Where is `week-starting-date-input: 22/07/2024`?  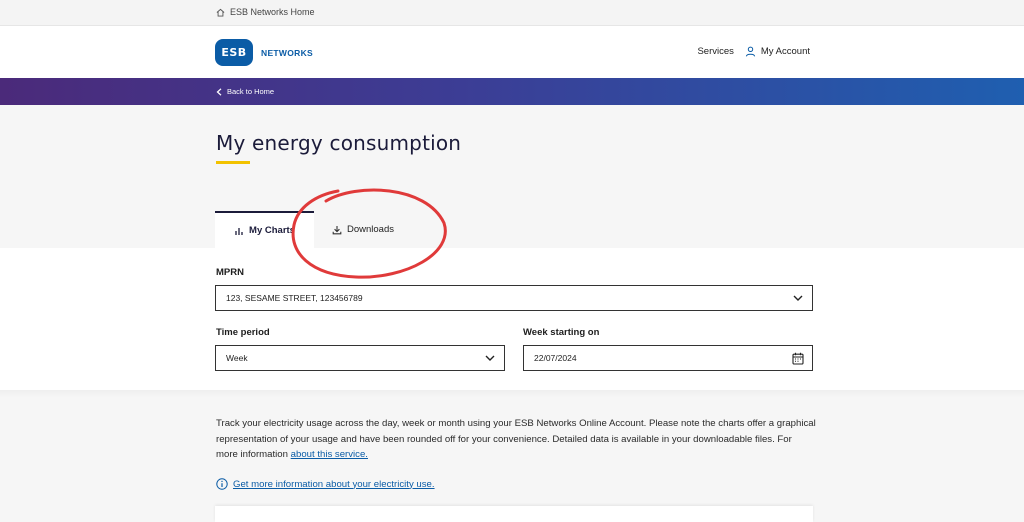
week-starting-date-input: 22/07/2024 is located at coordinates (668, 358).